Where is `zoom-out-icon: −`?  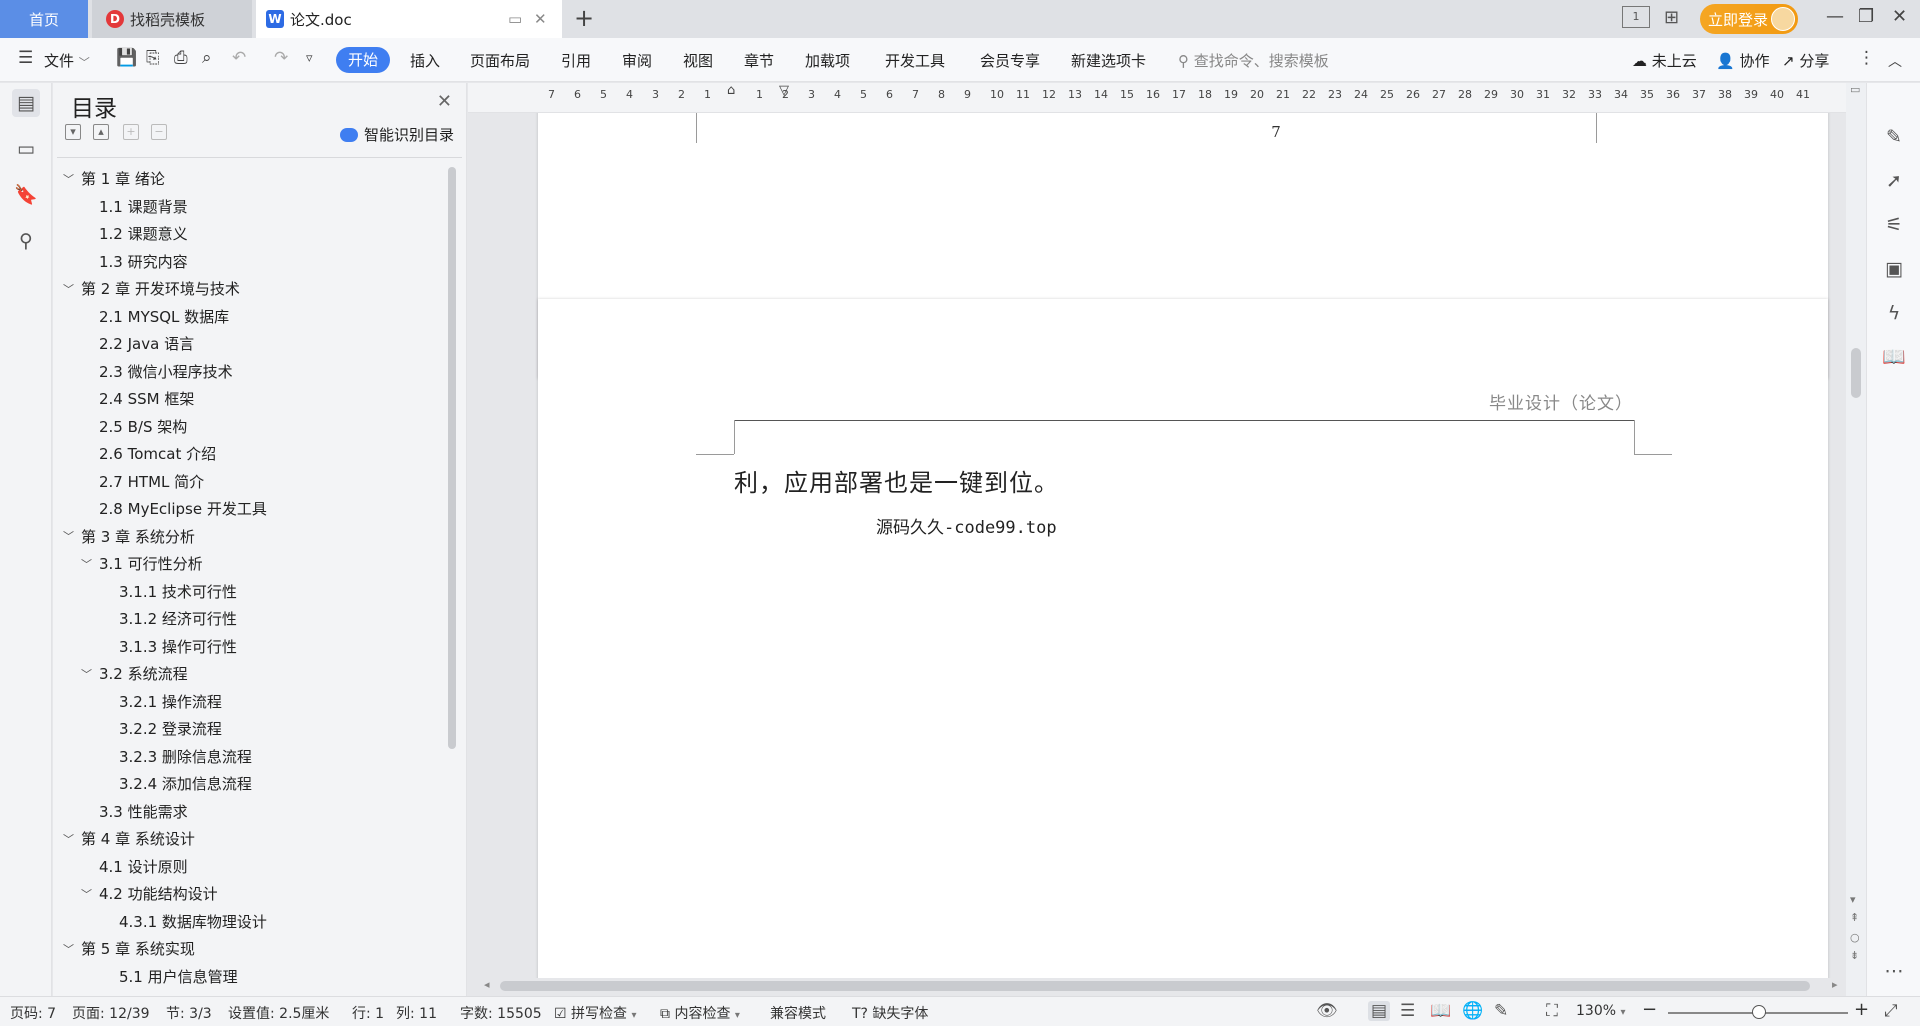
zoom-out-icon: − is located at coordinates (1649, 1009).